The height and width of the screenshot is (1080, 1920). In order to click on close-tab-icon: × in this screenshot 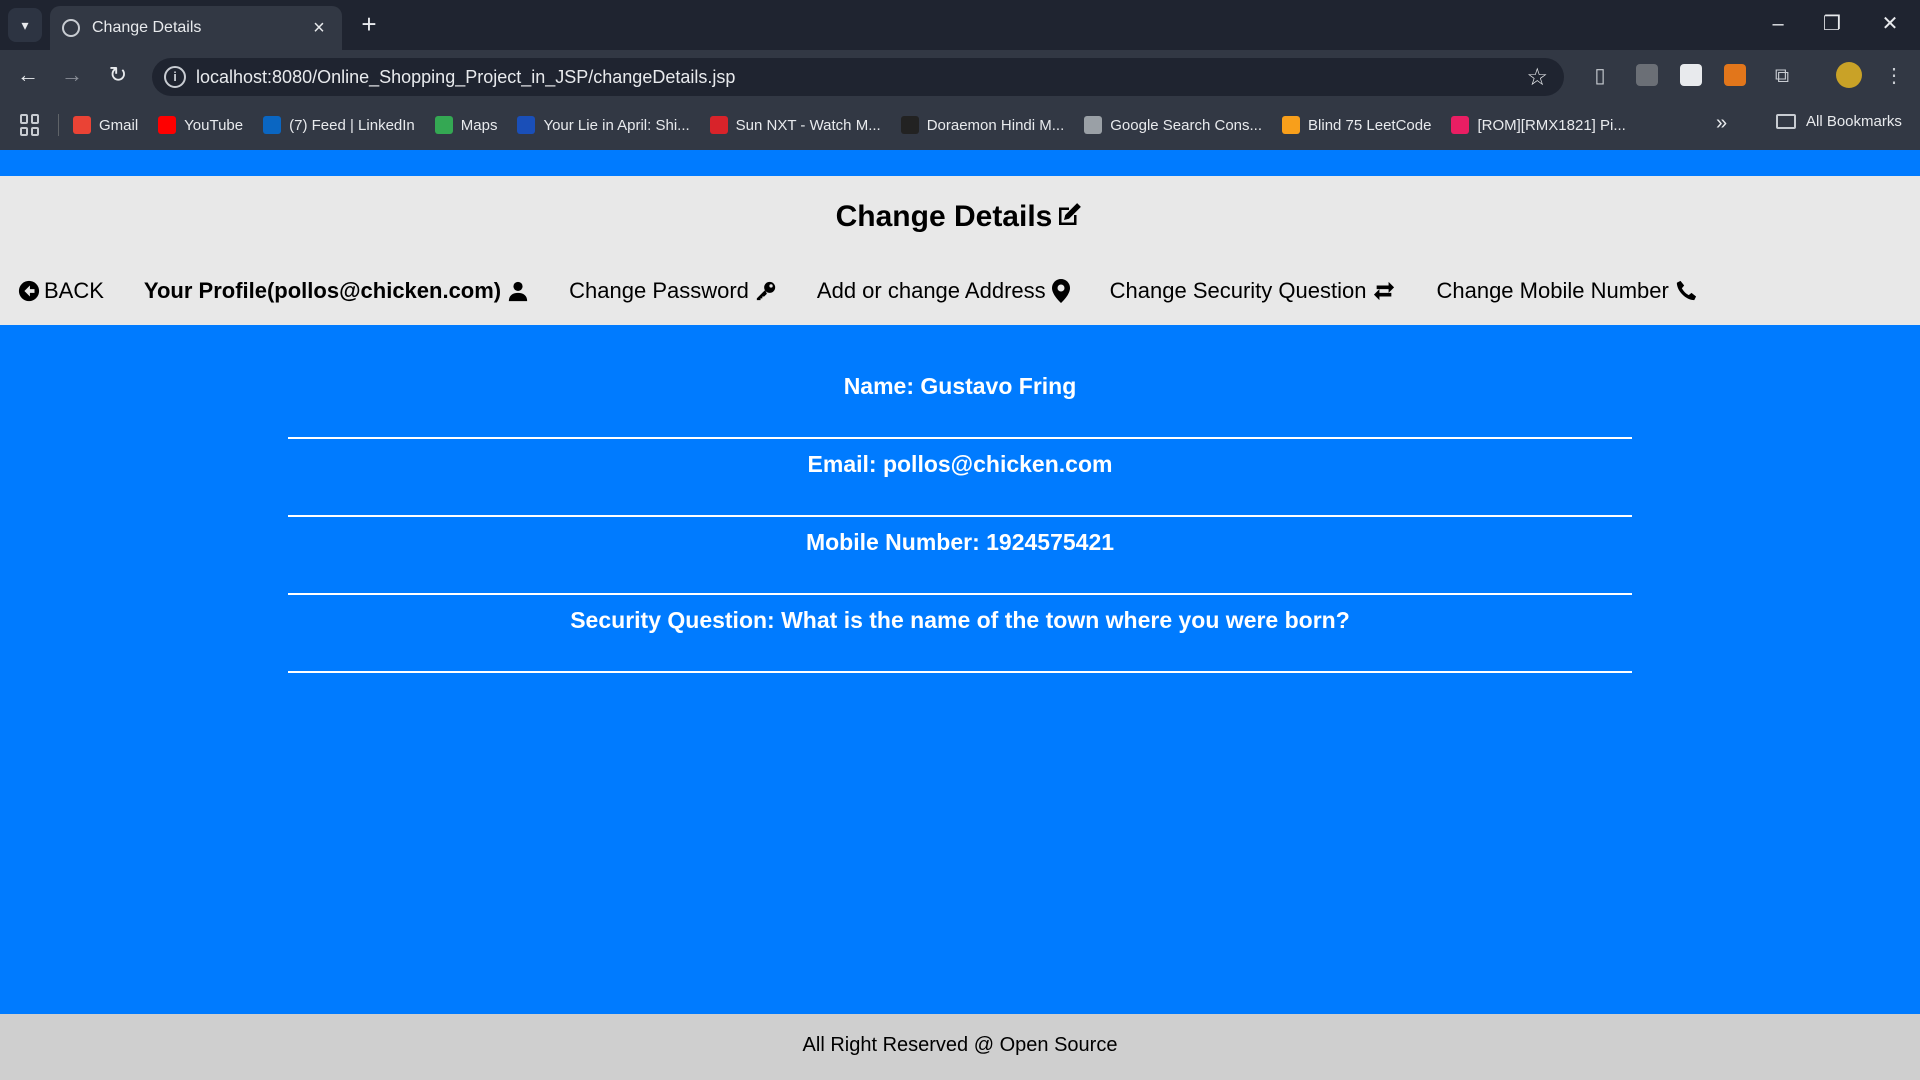, I will do `click(319, 28)`.